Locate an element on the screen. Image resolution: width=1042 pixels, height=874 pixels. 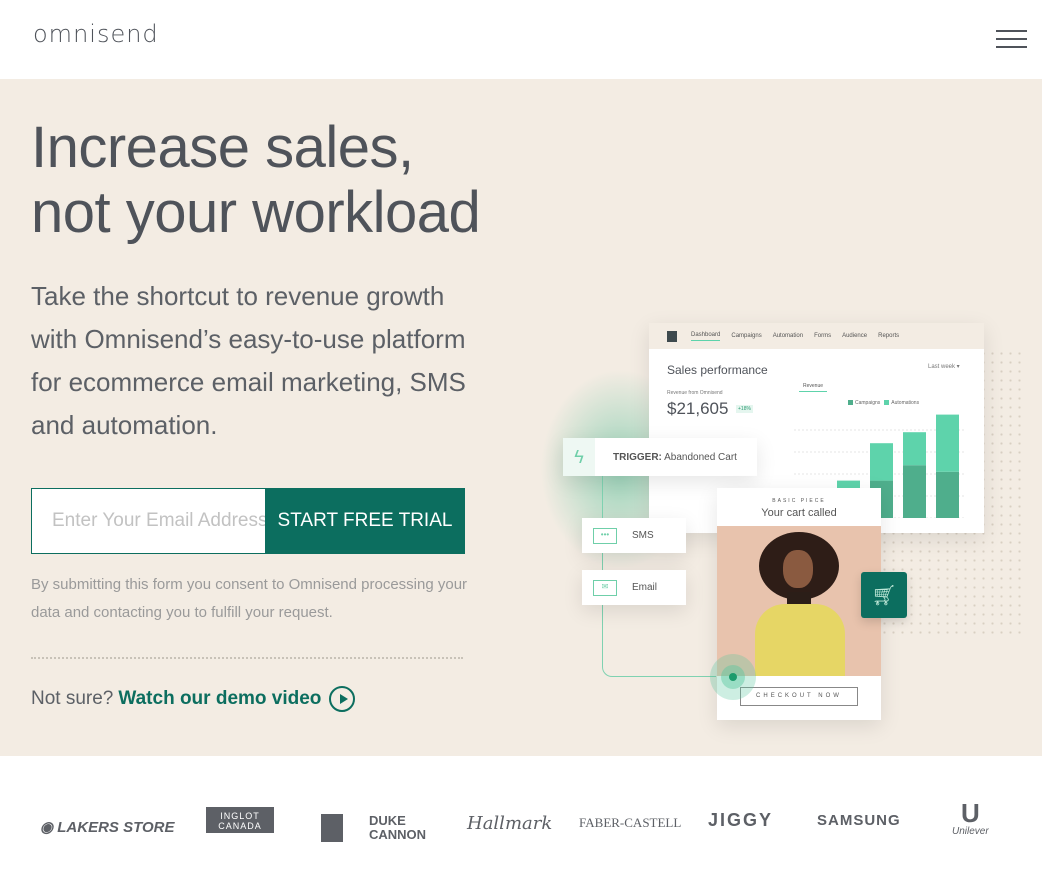
mockup-nav-item: Audience is located at coordinates (855, 336).